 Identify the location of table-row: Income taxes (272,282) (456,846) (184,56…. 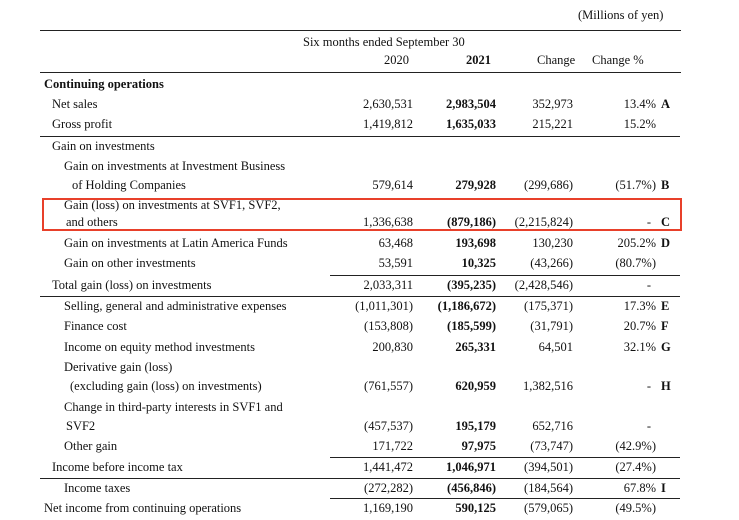
(369, 488).